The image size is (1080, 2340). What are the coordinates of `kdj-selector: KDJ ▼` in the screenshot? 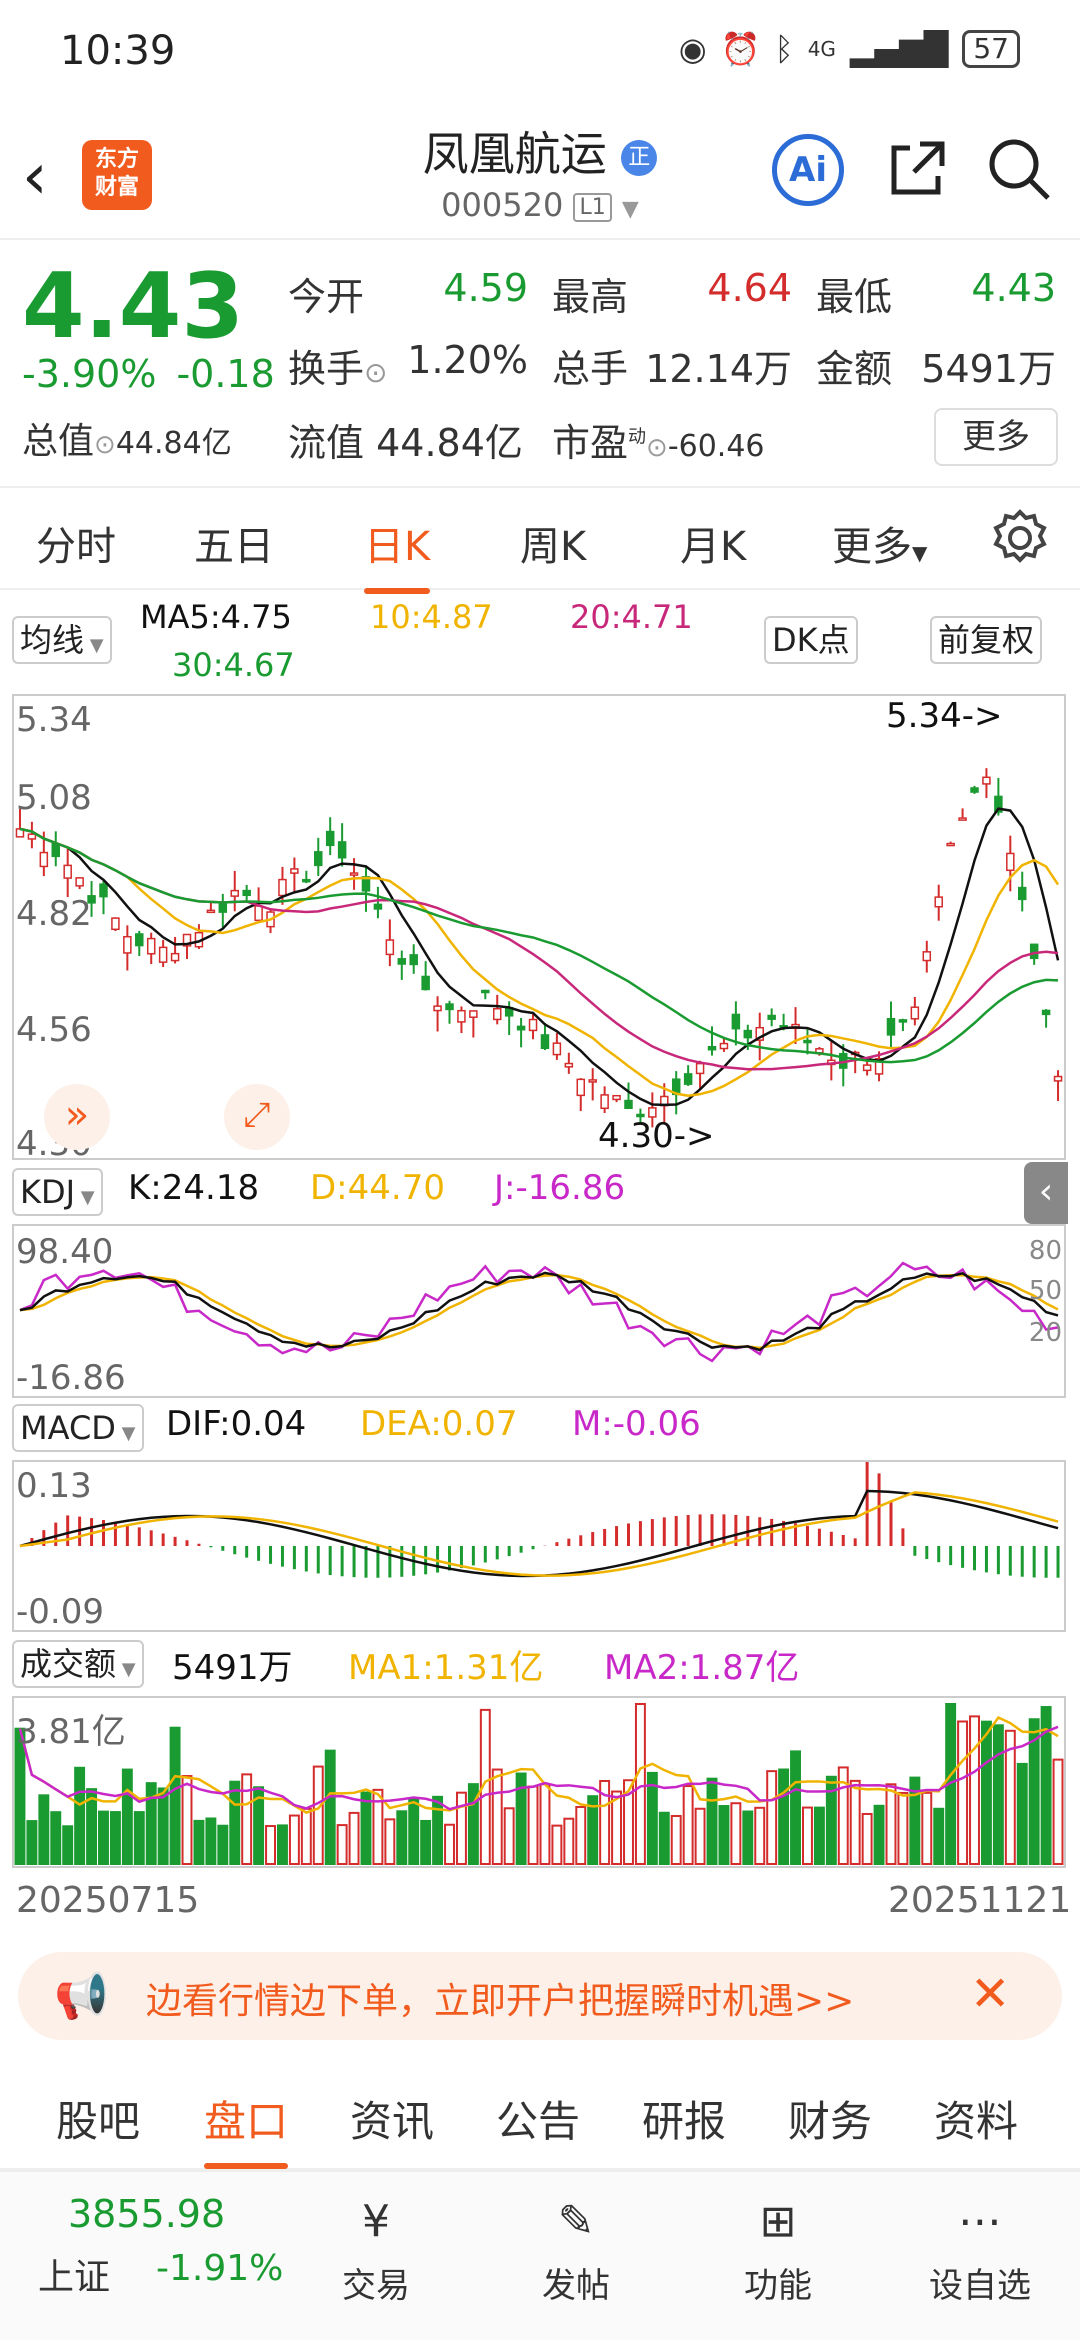 It's located at (57, 1192).